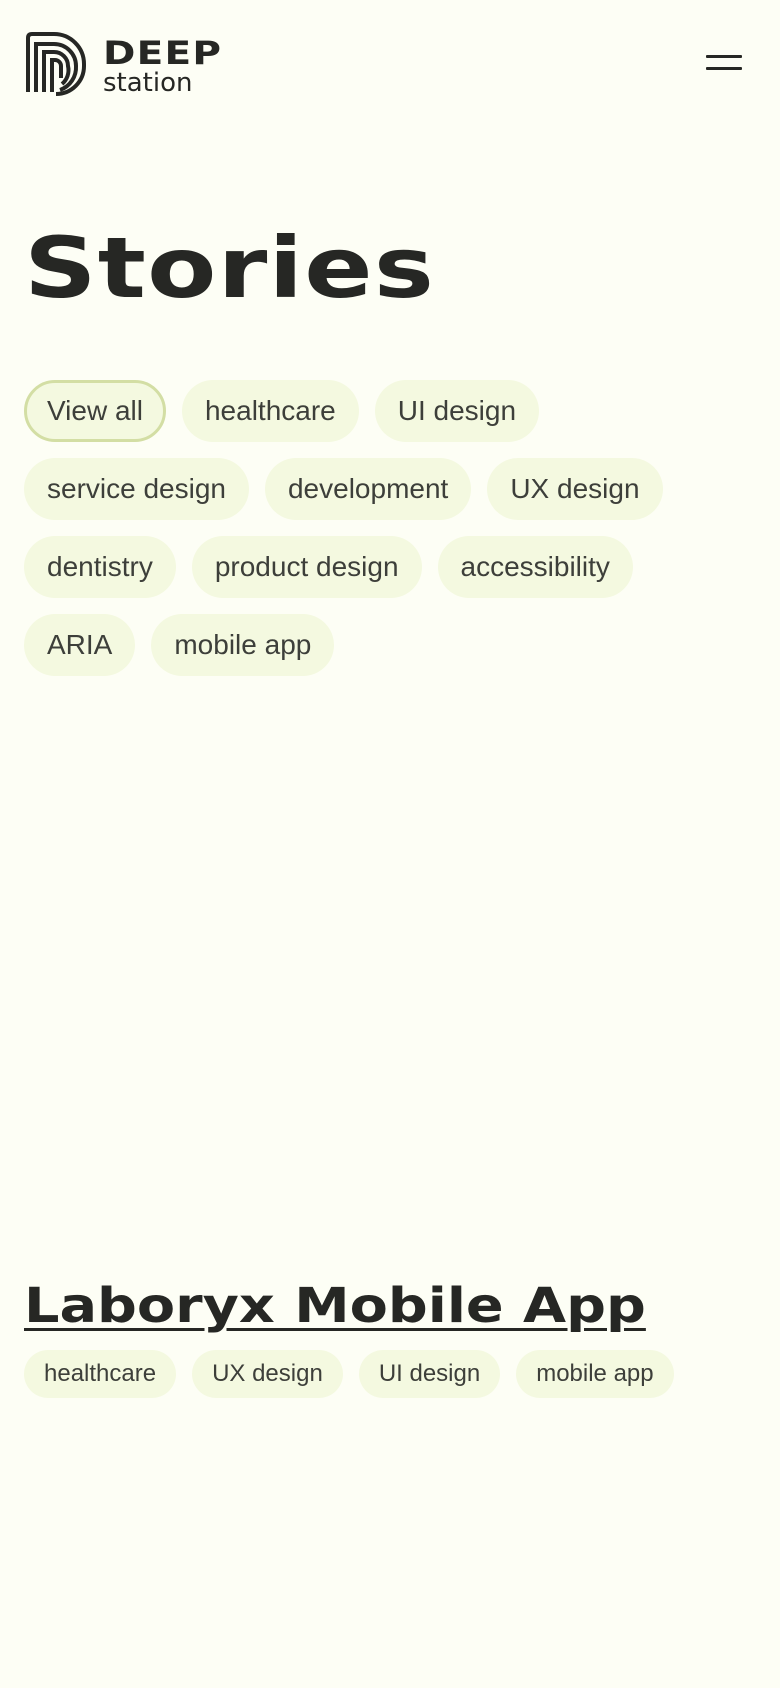 This screenshot has width=780, height=1688. What do you see at coordinates (575, 489) in the screenshot?
I see `filter-chip-ux-design: UX design` at bounding box center [575, 489].